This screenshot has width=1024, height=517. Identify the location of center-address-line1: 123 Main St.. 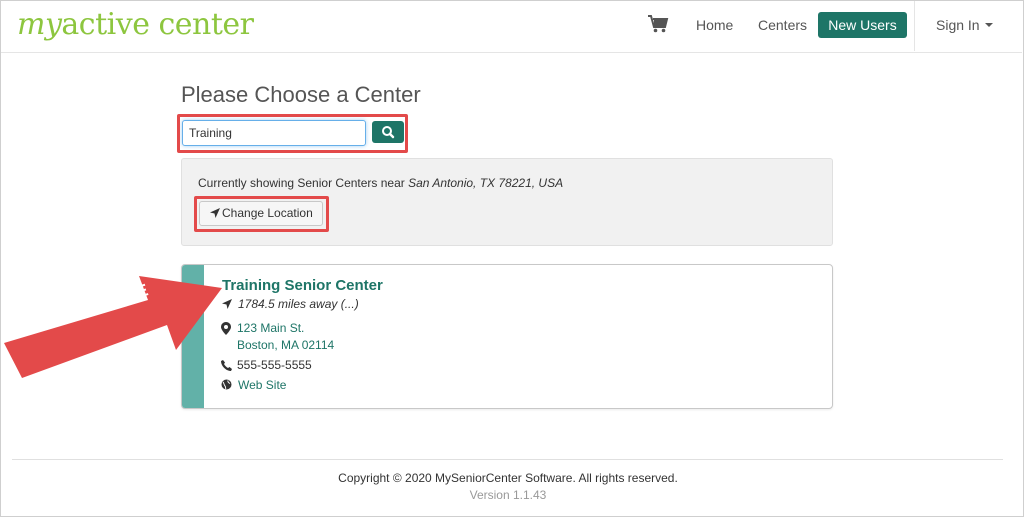
(270, 328).